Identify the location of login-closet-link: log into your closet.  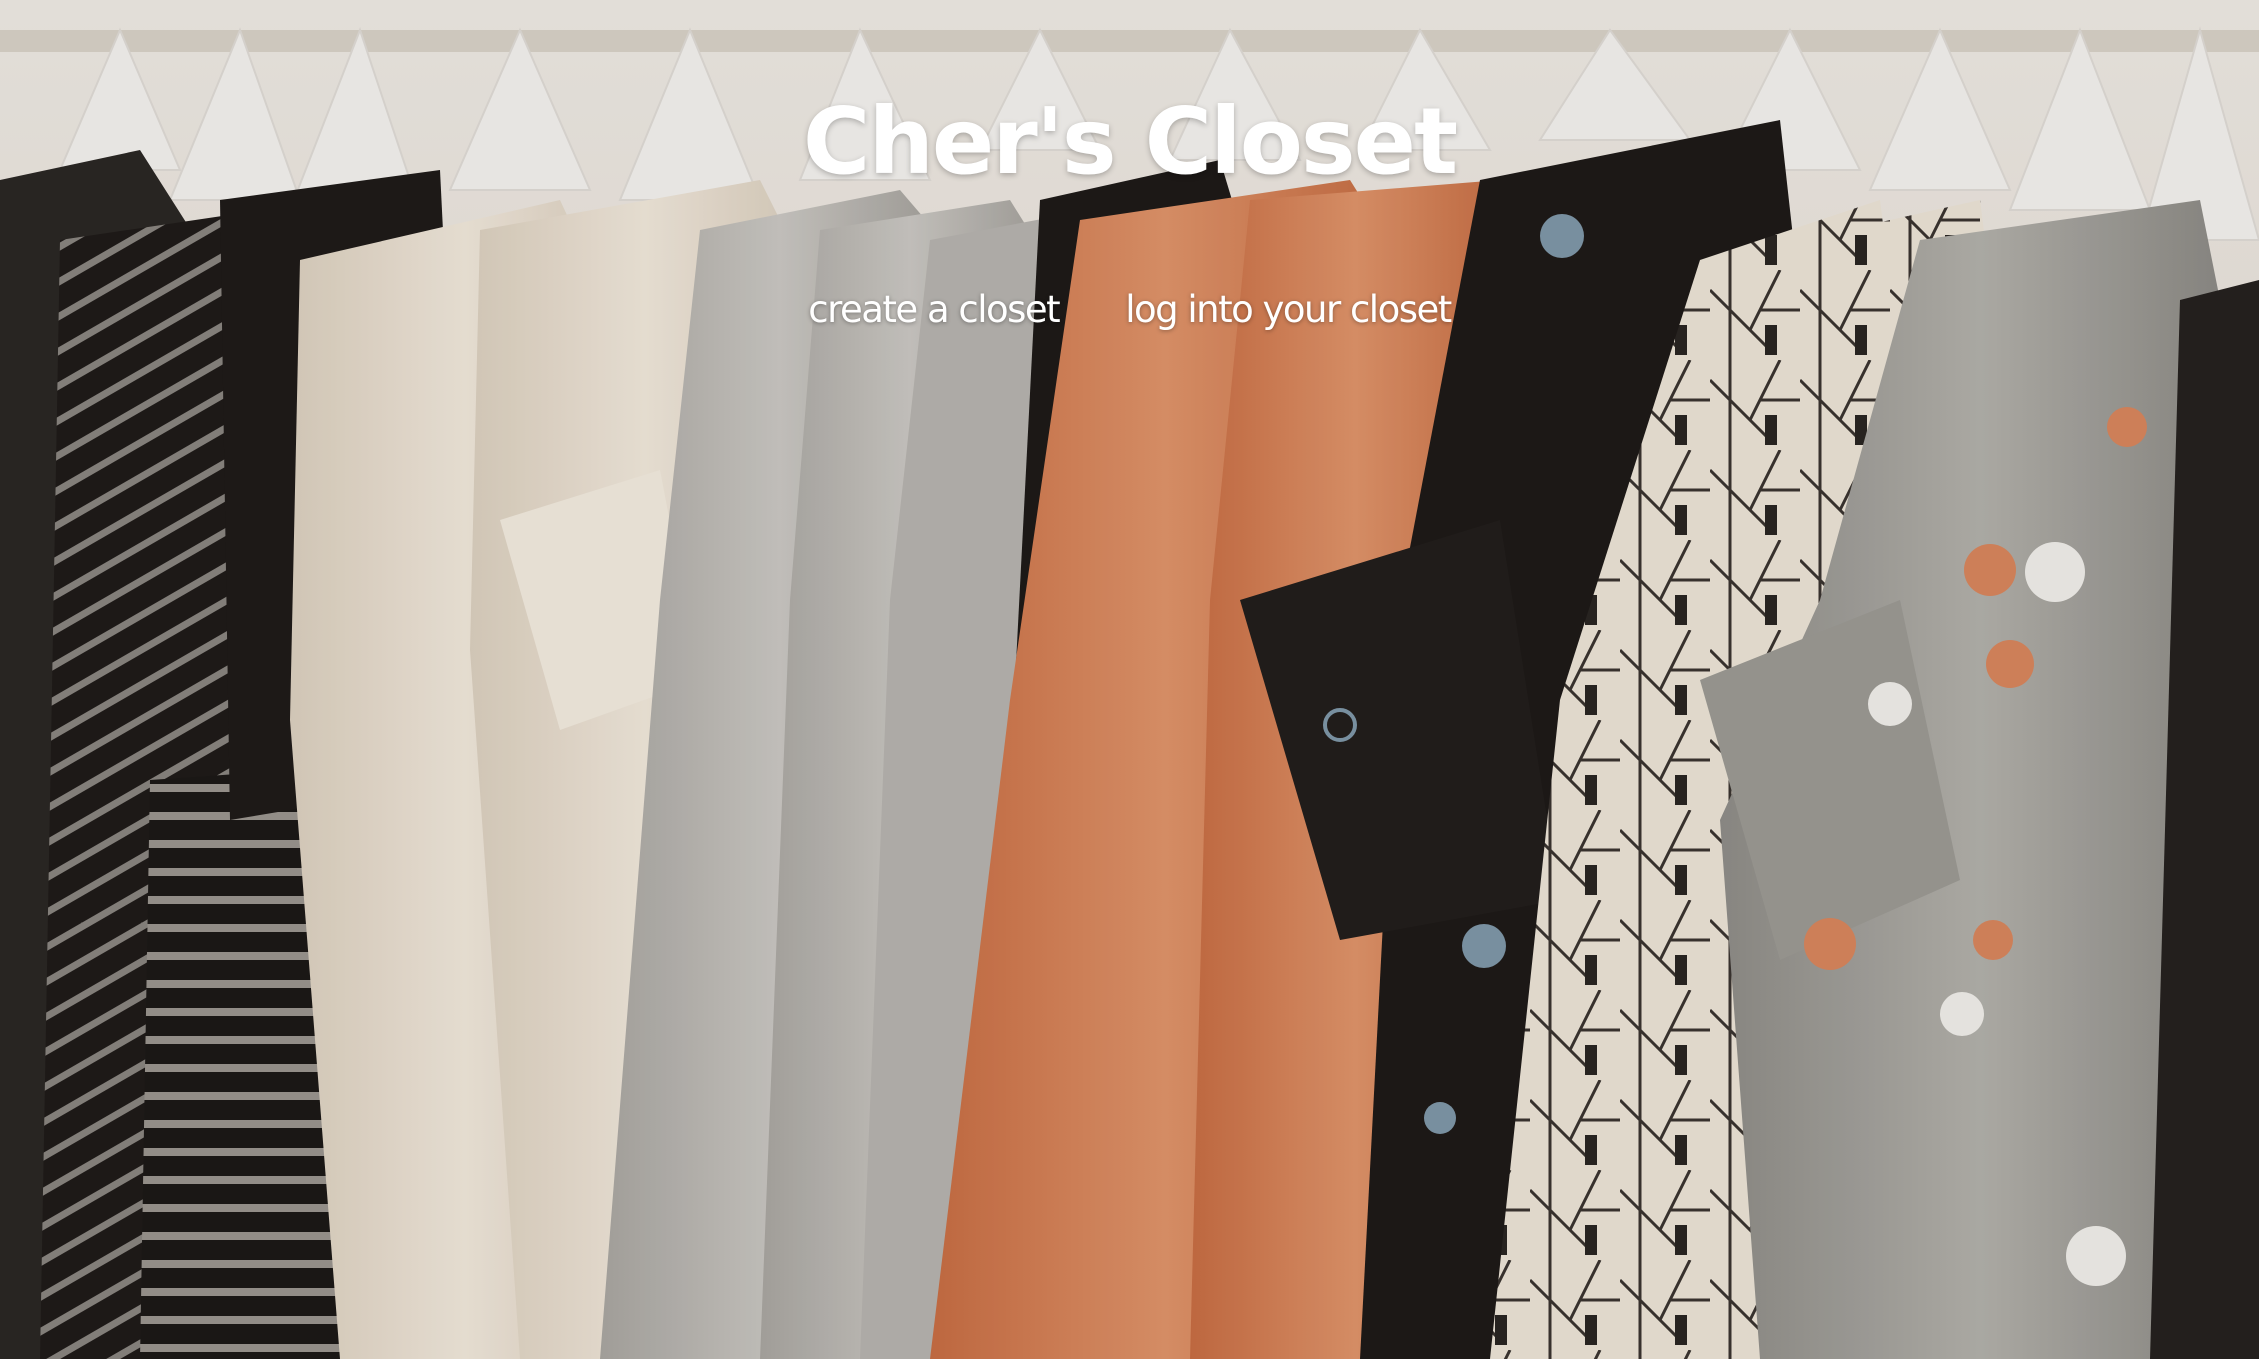
(1288, 309).